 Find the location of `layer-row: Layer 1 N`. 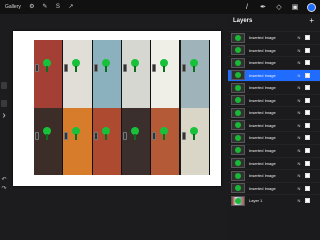

layer-row: Layer 1 N is located at coordinates (274, 200).